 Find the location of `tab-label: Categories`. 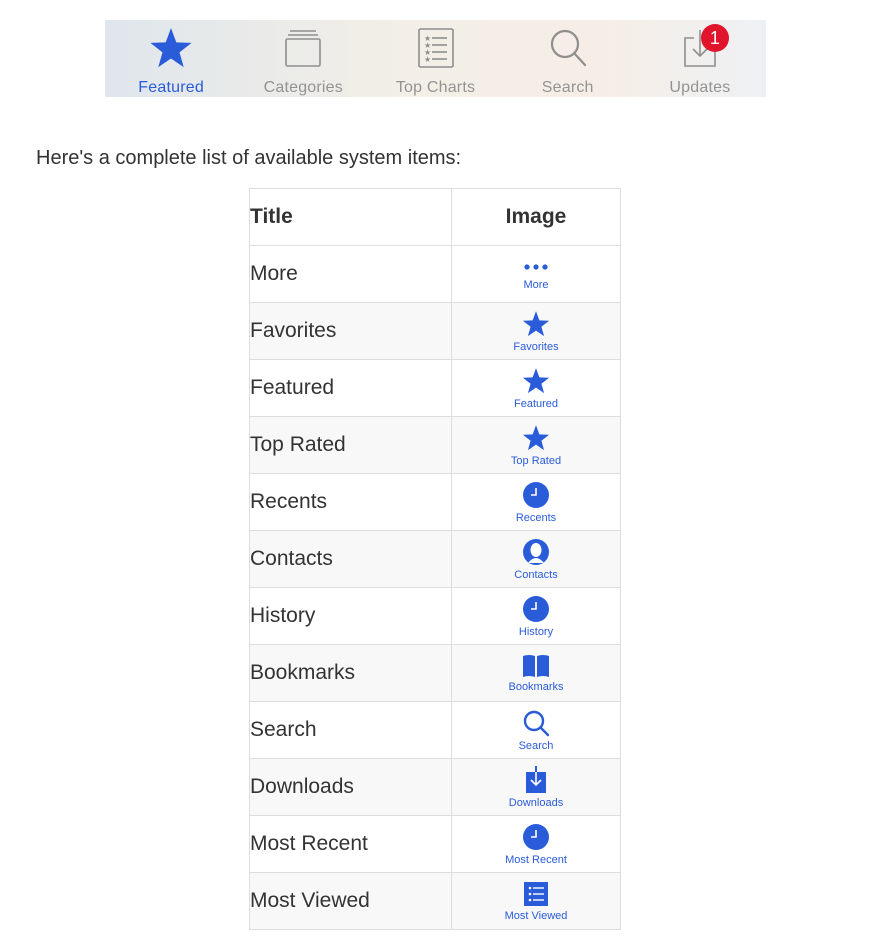

tab-label: Categories is located at coordinates (303, 87).